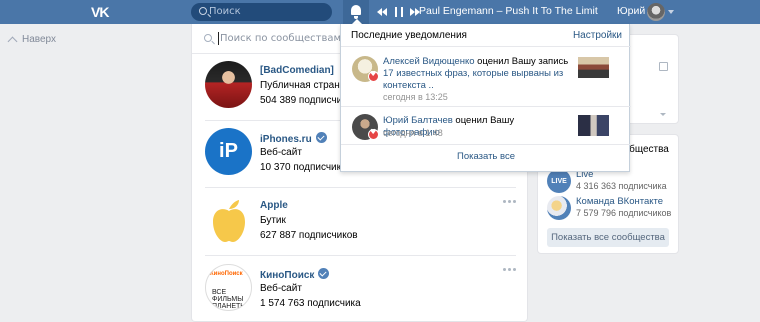  What do you see at coordinates (429, 61) in the screenshot?
I see `notification-user-link: Алексей Видющенко` at bounding box center [429, 61].